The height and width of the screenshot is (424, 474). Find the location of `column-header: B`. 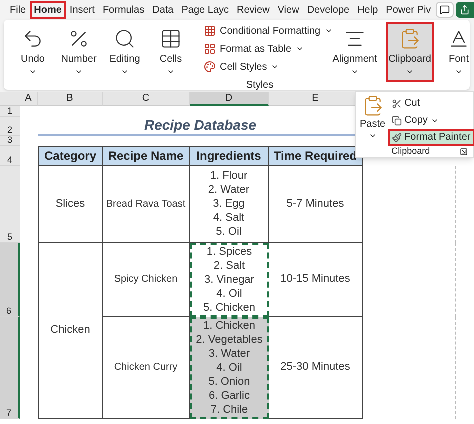

column-header: B is located at coordinates (70, 99).